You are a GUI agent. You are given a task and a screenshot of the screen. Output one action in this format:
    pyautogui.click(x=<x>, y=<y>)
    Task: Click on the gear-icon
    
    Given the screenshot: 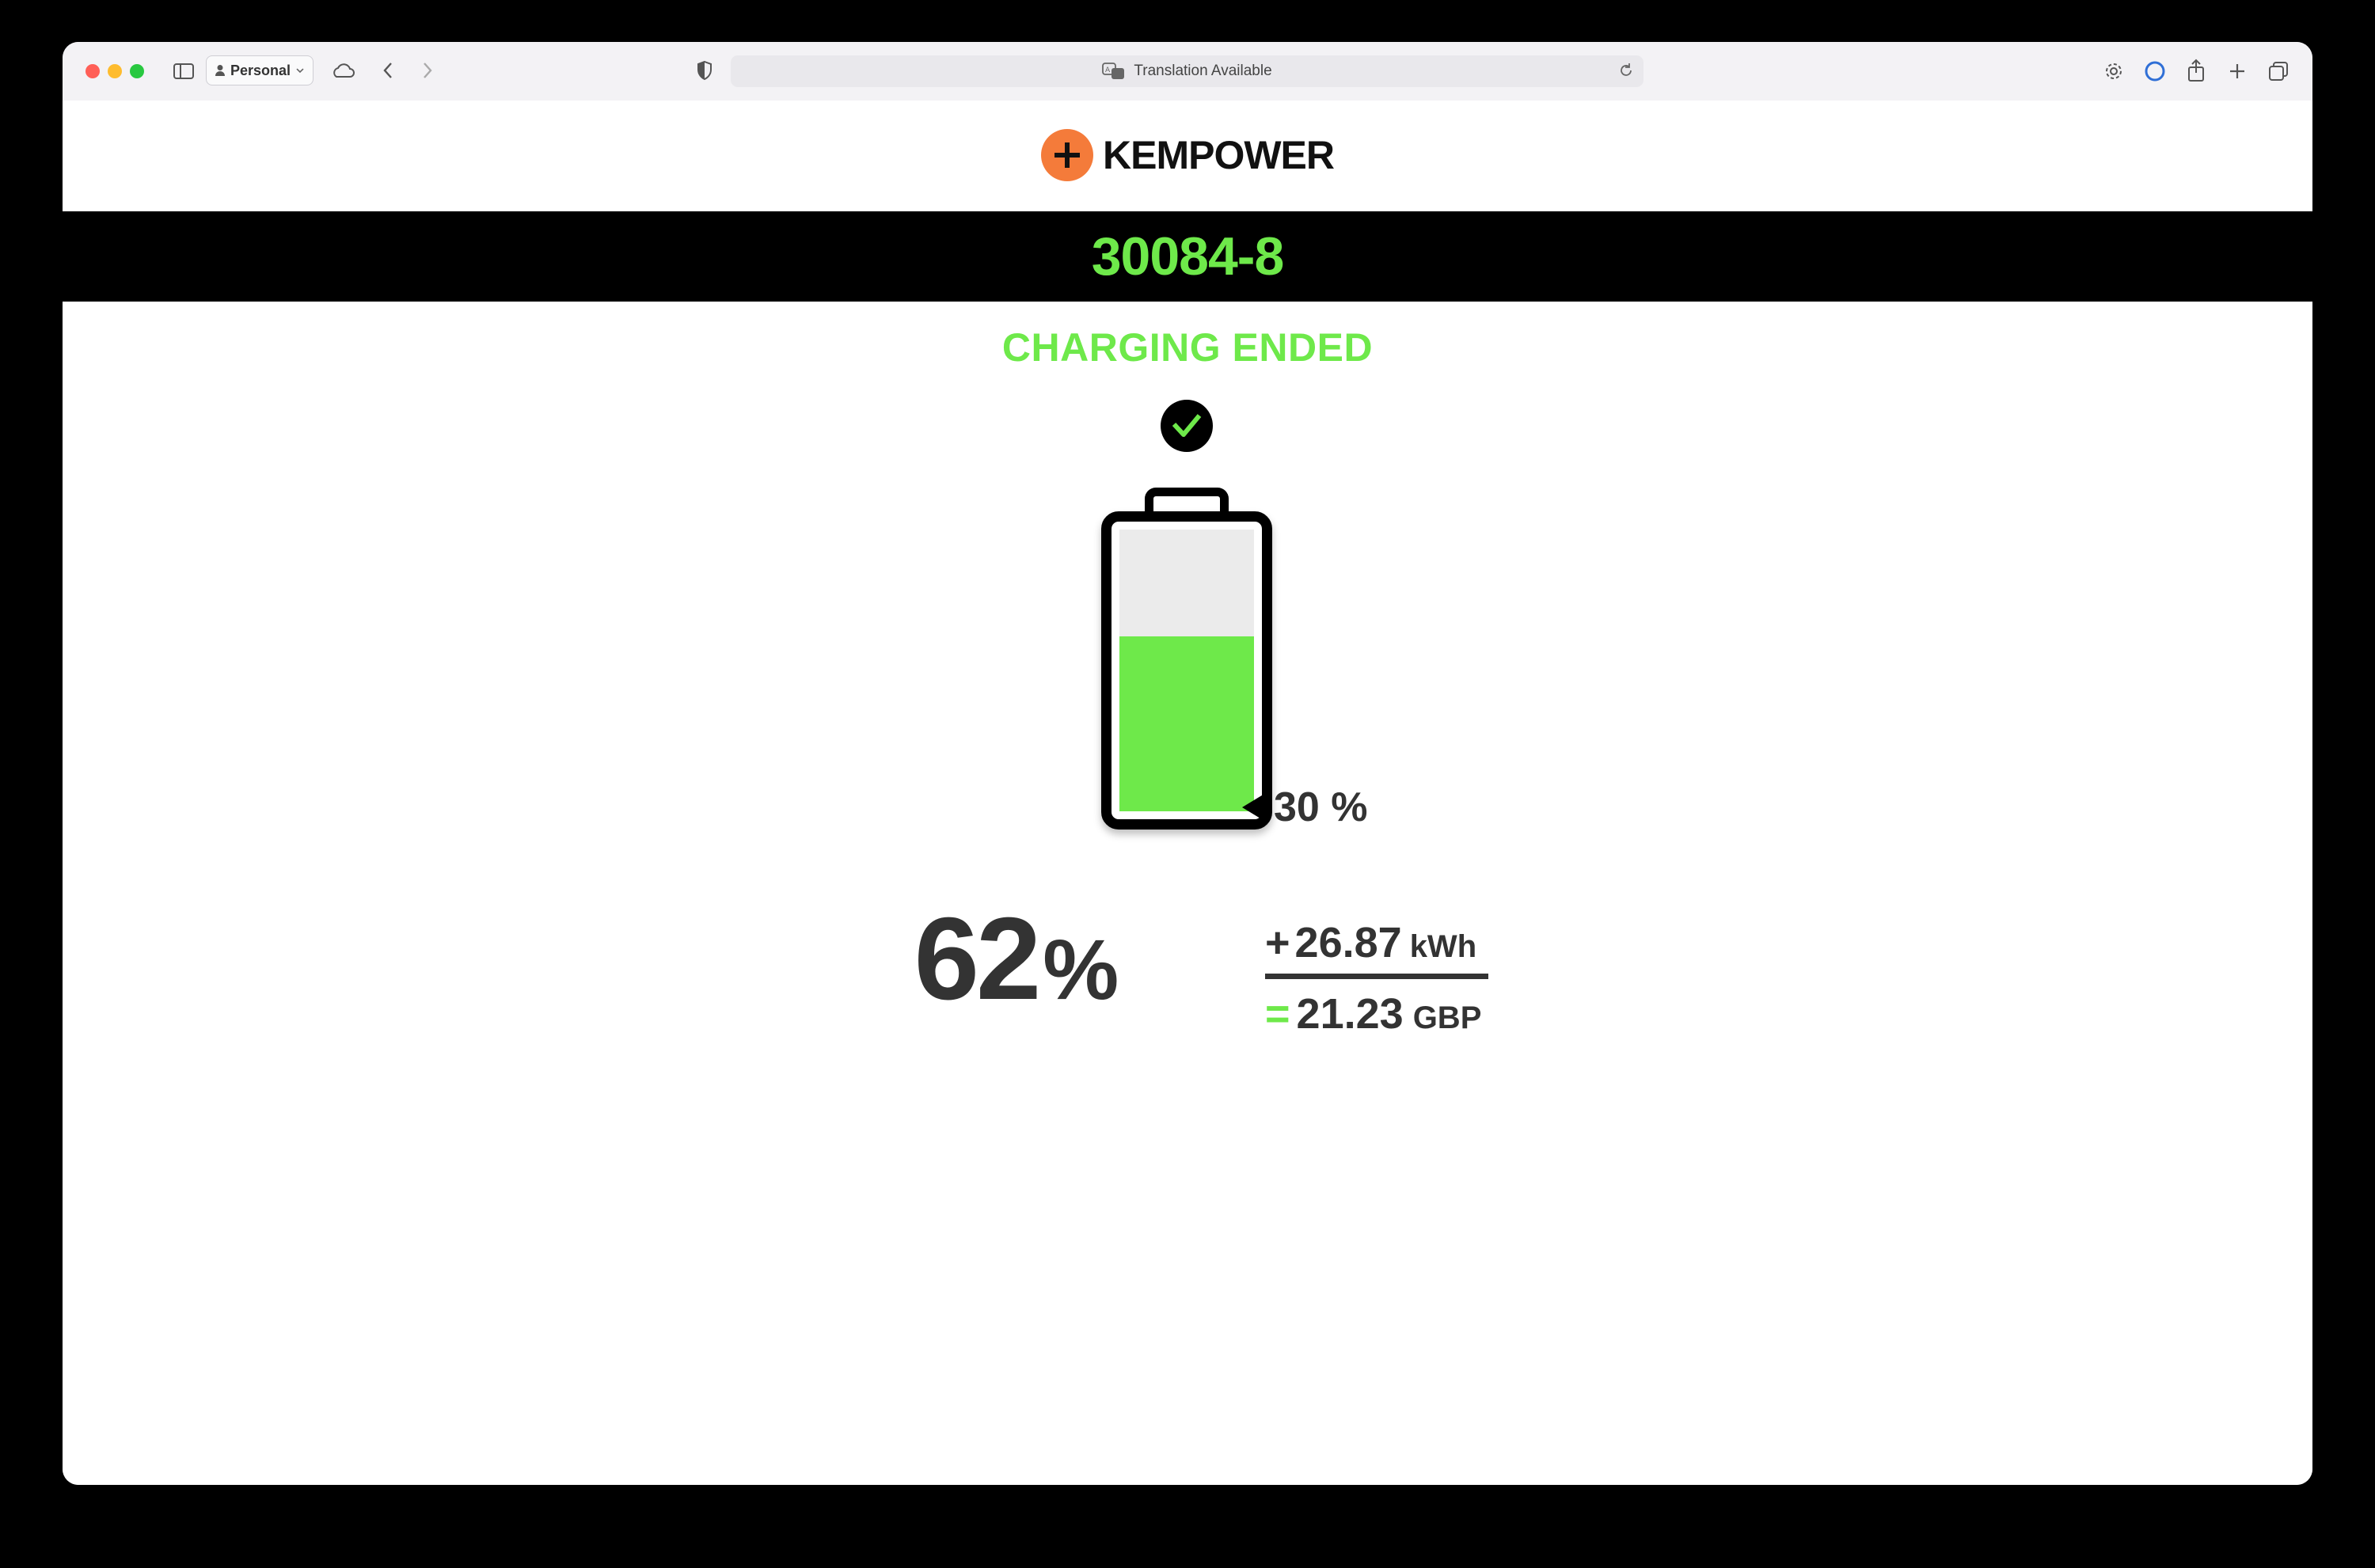 What is the action you would take?
    pyautogui.click(x=2114, y=71)
    